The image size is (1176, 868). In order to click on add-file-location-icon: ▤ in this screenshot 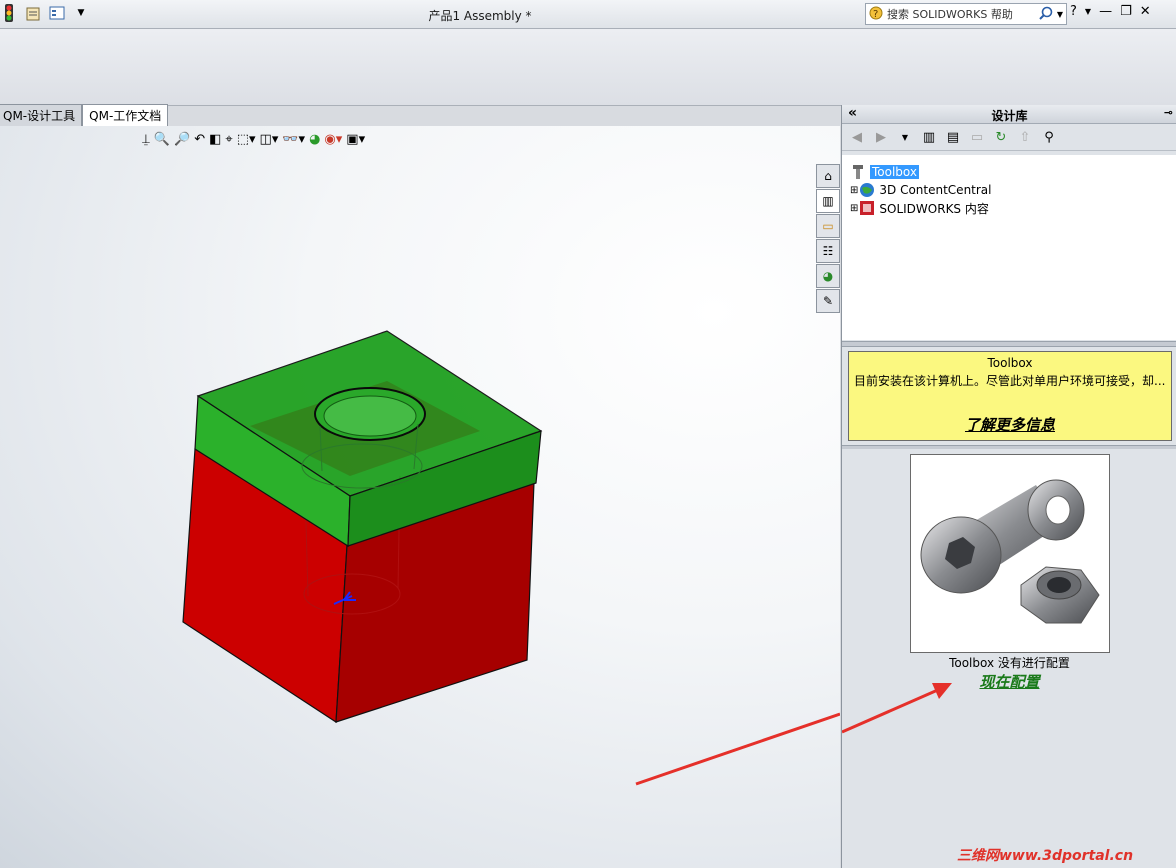, I will do `click(953, 137)`.